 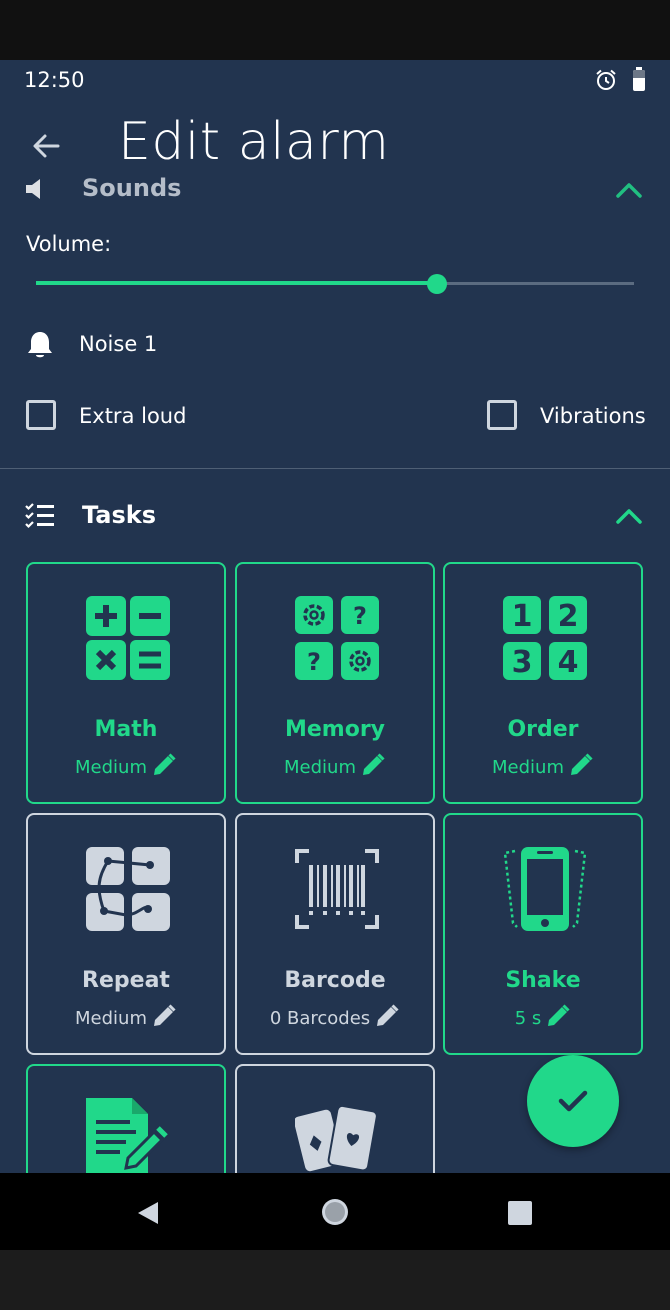 What do you see at coordinates (639, 79) in the screenshot?
I see `battery-icon` at bounding box center [639, 79].